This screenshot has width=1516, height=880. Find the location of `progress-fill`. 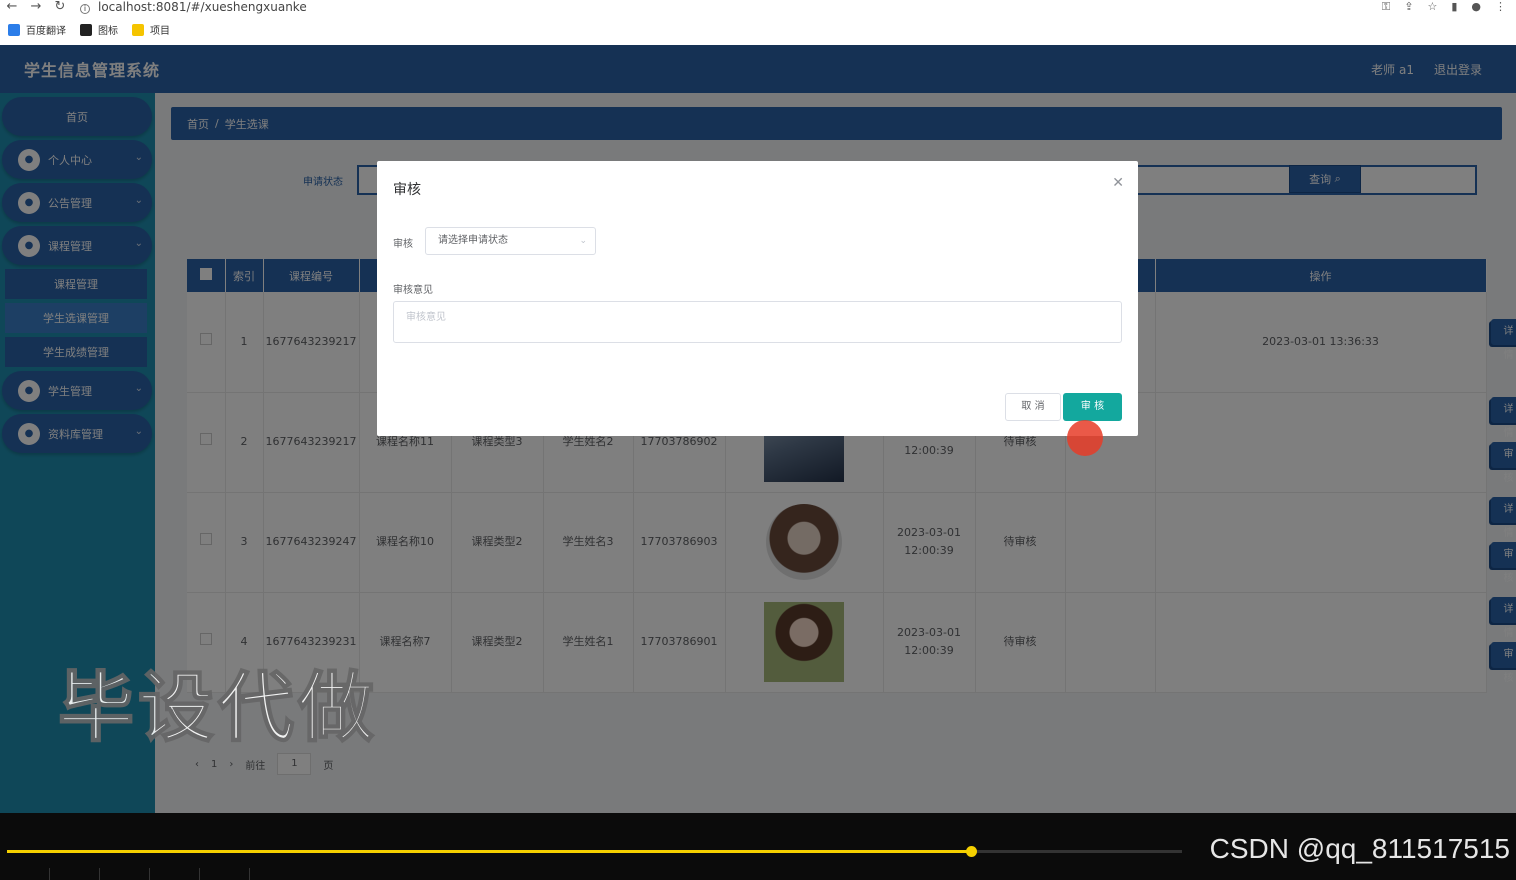

progress-fill is located at coordinates (489, 851).